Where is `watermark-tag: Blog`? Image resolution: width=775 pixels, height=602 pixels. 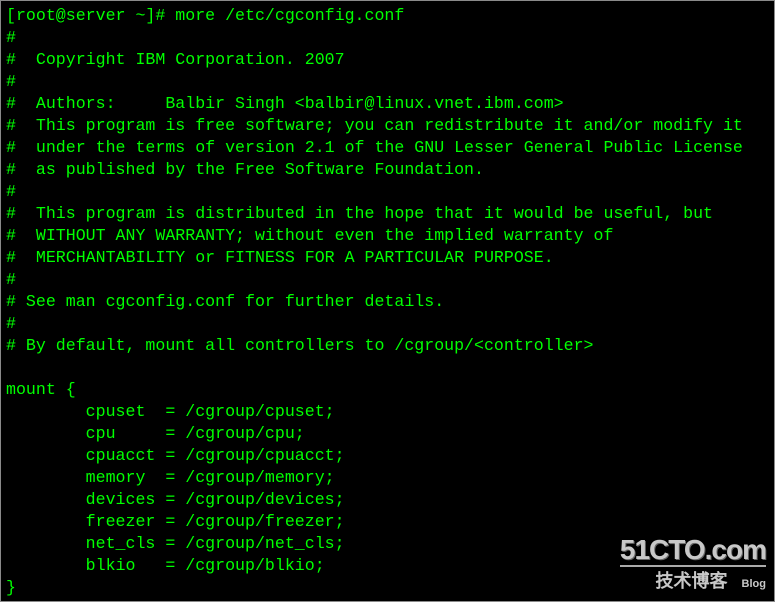
watermark-tag: Blog is located at coordinates (753, 584).